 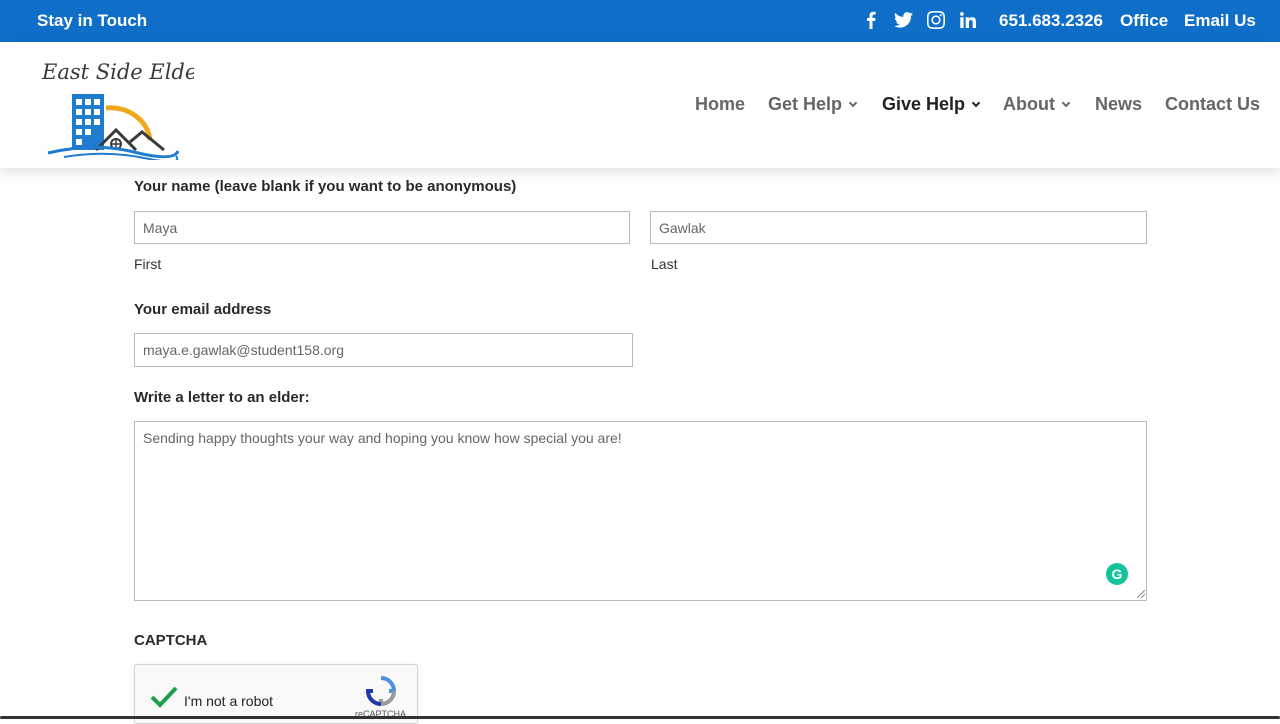 What do you see at coordinates (936, 20) in the screenshot?
I see `instagram-icon` at bounding box center [936, 20].